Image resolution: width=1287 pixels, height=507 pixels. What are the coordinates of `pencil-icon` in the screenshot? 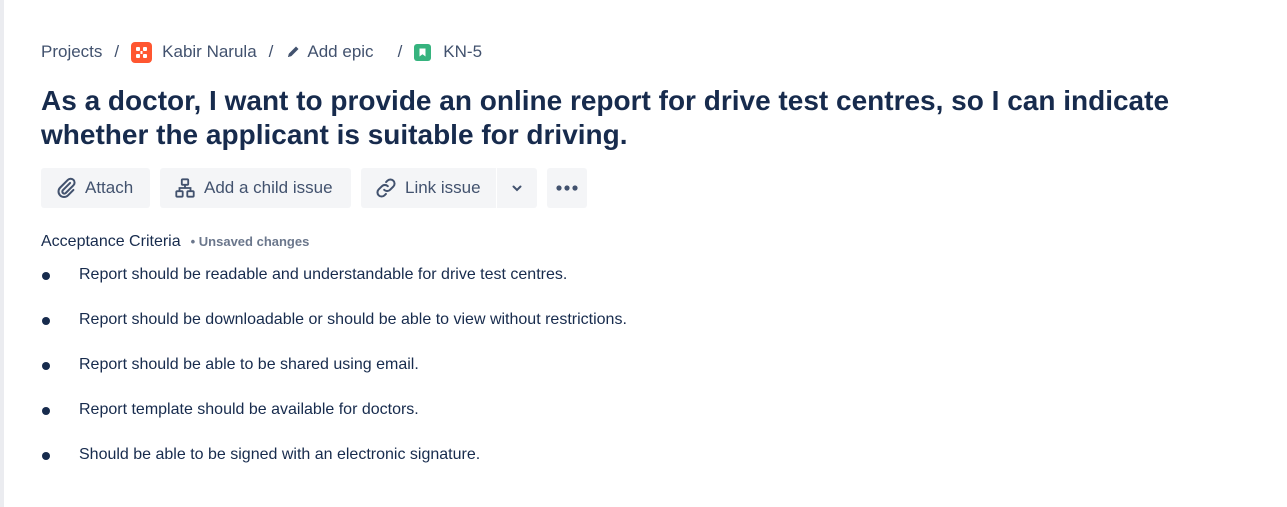 It's located at (293, 52).